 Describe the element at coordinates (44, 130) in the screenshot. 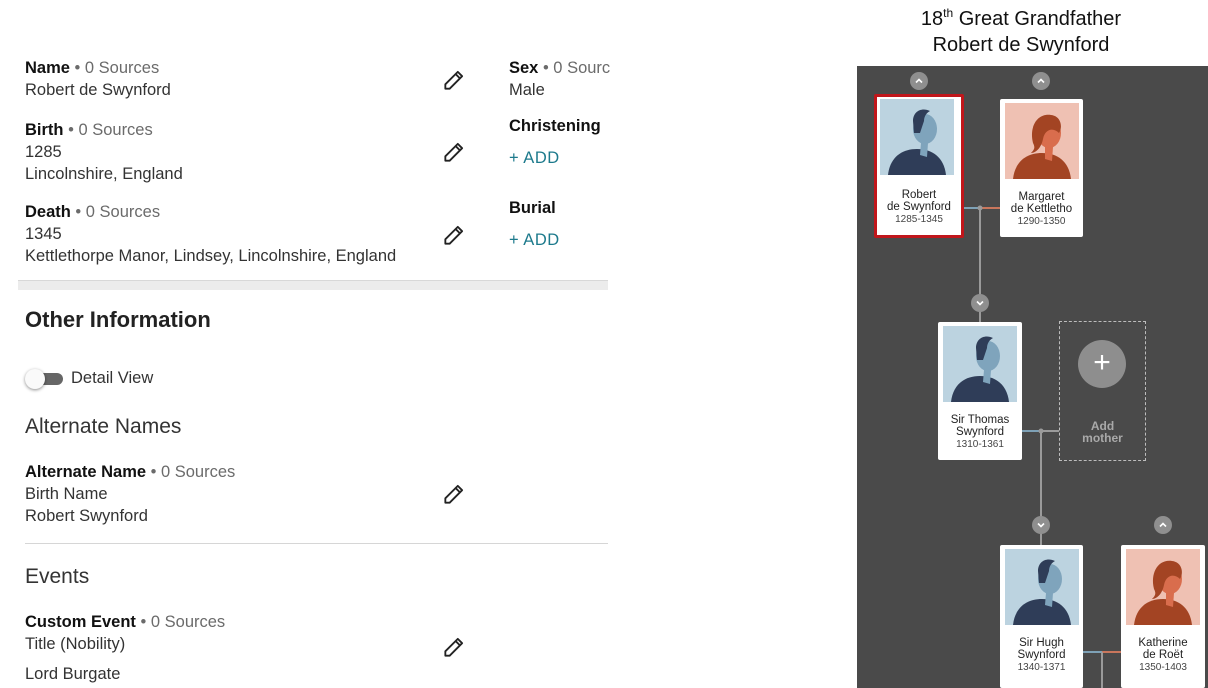

I see `birth-label: Birth` at that location.